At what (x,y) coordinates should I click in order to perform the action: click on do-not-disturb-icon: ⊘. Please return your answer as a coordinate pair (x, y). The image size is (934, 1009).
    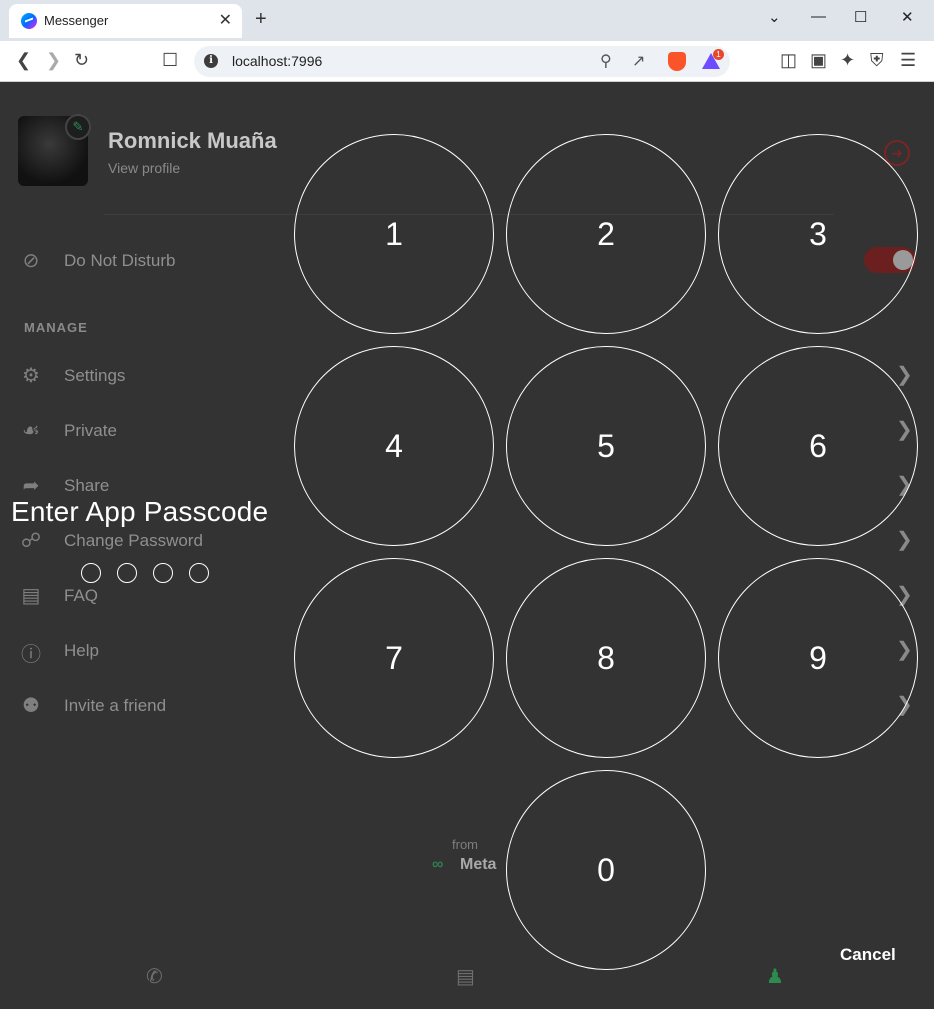
    Looking at the image, I should click on (31, 261).